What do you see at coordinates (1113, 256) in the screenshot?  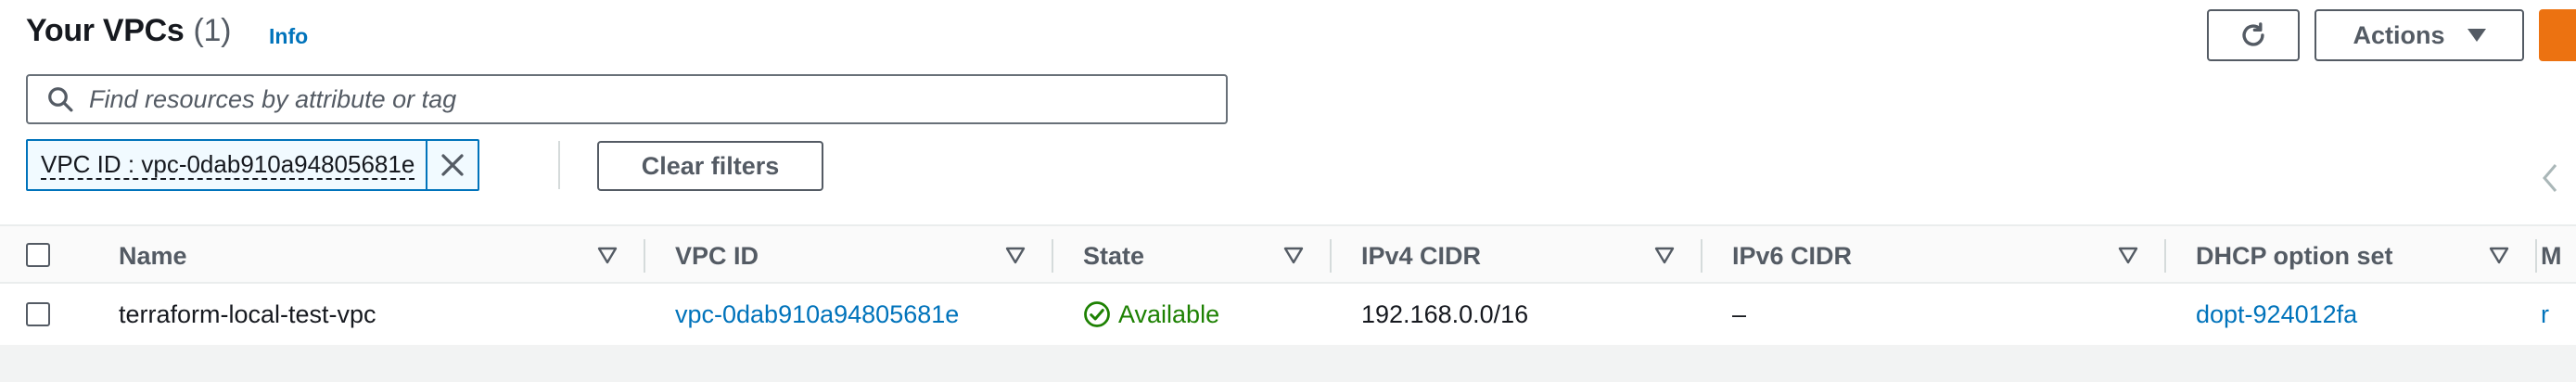 I see `column-header-state: State` at bounding box center [1113, 256].